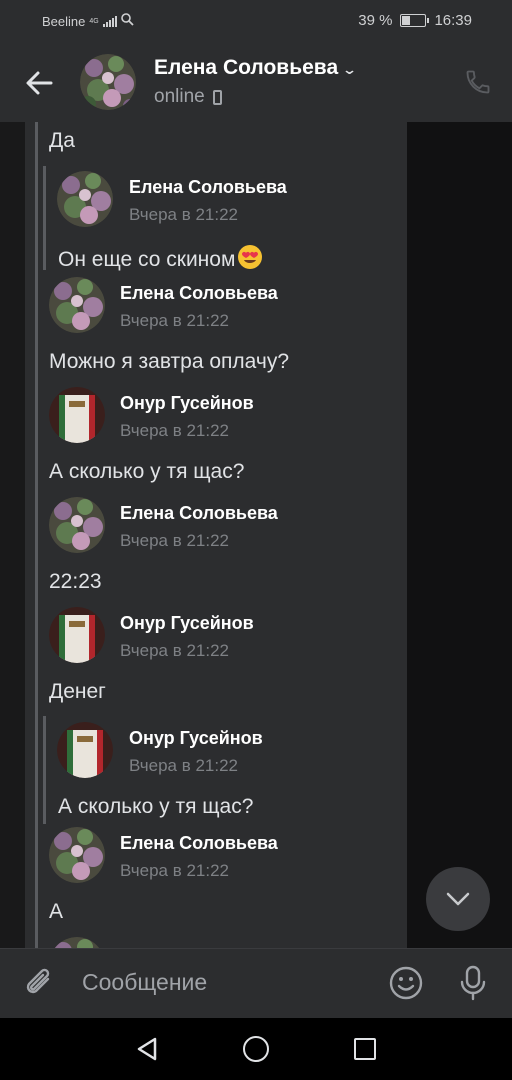 The width and height of the screenshot is (512, 1080). What do you see at coordinates (147, 1049) in the screenshot?
I see `nav-back-icon` at bounding box center [147, 1049].